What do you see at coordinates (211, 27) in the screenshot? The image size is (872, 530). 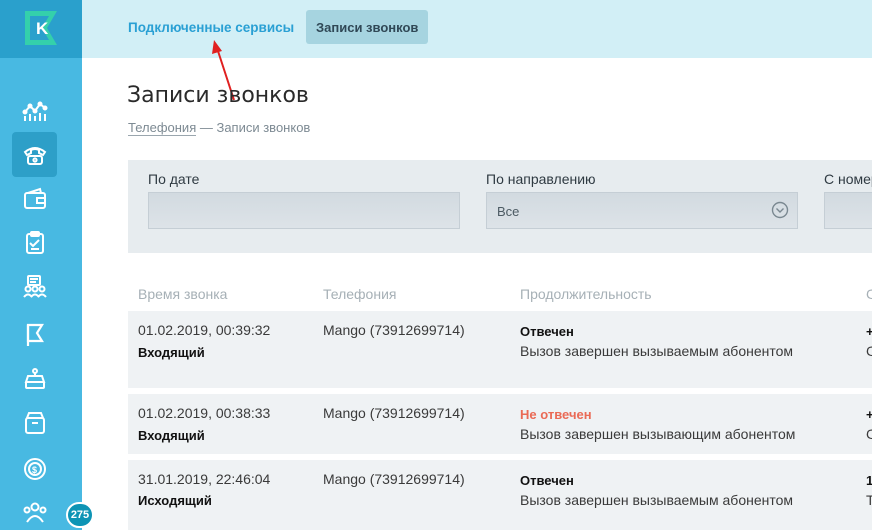 I see `tab-connected-services: Подключенные сервисы` at bounding box center [211, 27].